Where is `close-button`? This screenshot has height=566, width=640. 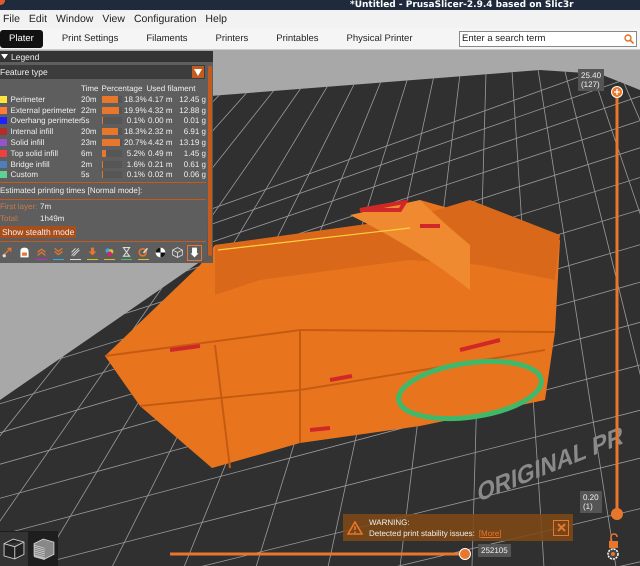 close-button is located at coordinates (561, 528).